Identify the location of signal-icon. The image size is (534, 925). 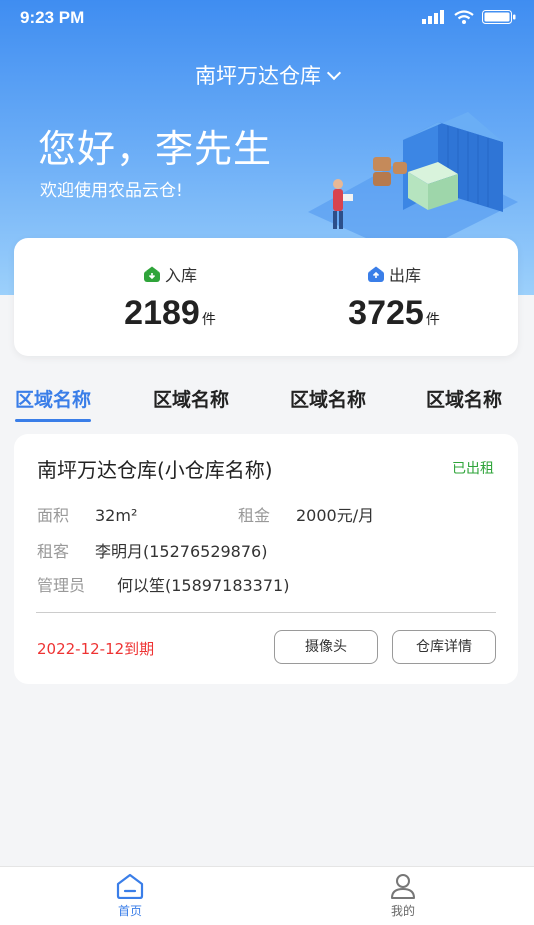
(433, 17).